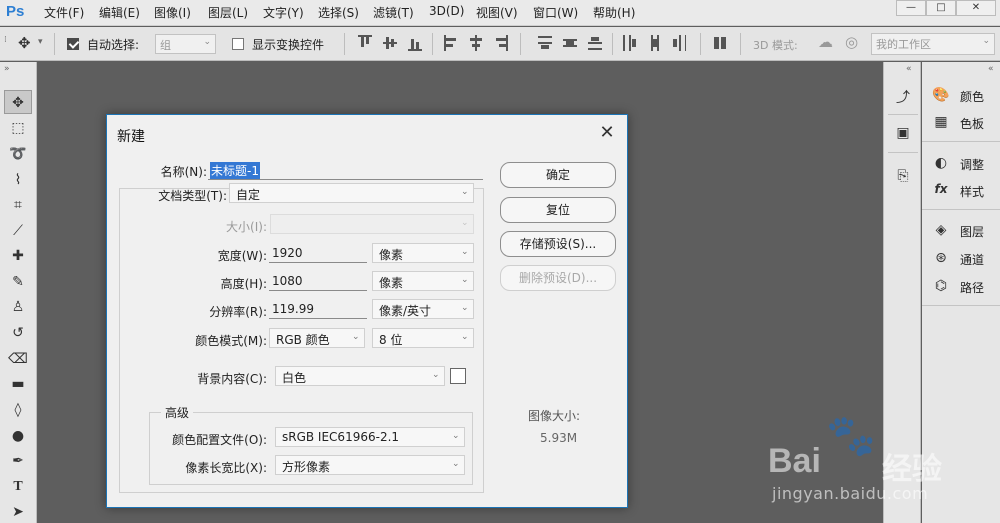  Describe the element at coordinates (24, 43) in the screenshot. I see `move-tool-preset-icon: ✥` at that location.